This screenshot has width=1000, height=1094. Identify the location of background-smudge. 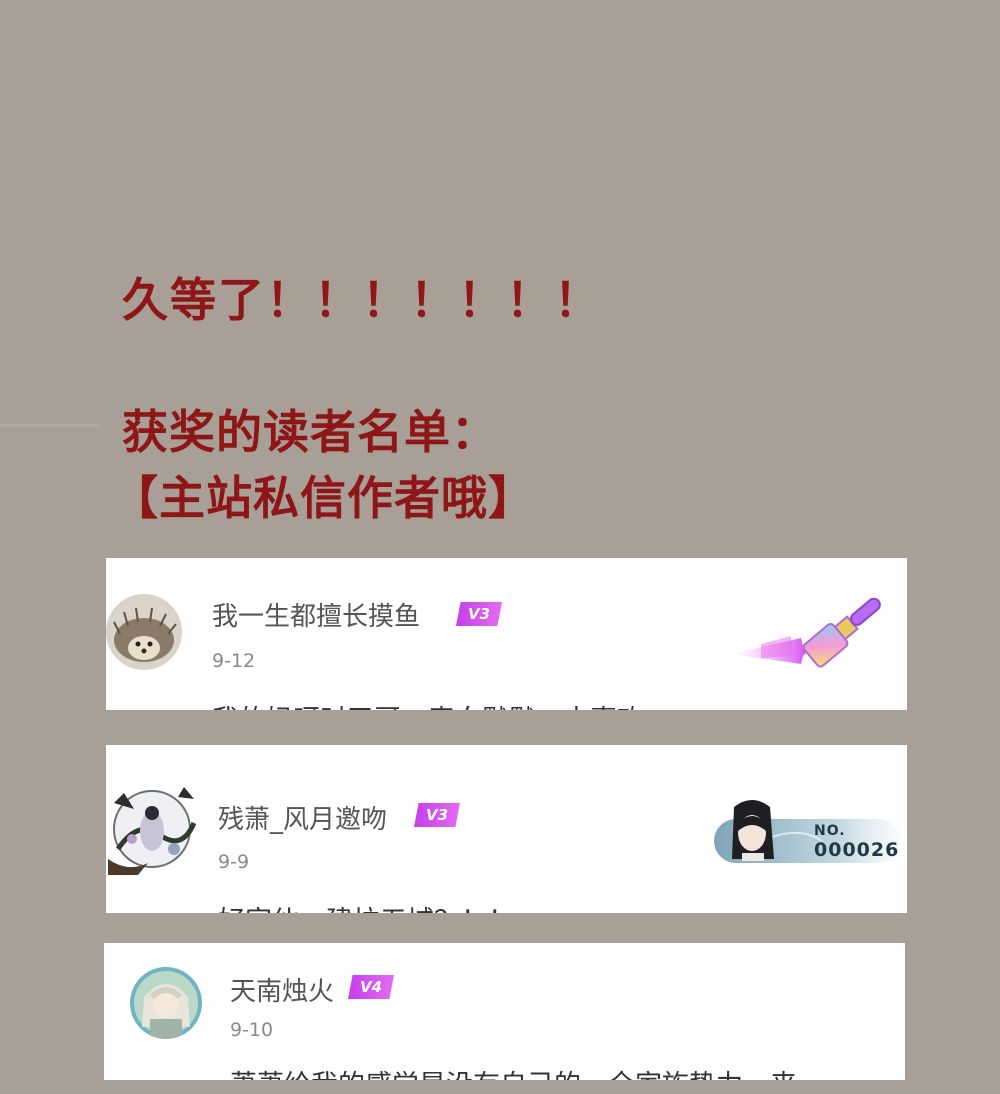
(50, 425).